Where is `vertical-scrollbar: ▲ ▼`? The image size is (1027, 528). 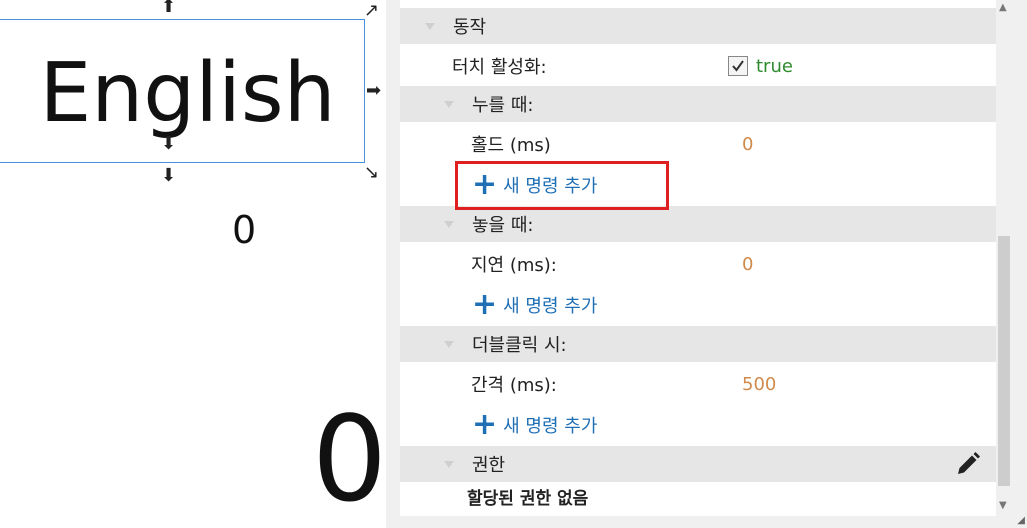 vertical-scrollbar: ▲ ▼ is located at coordinates (1005, 258).